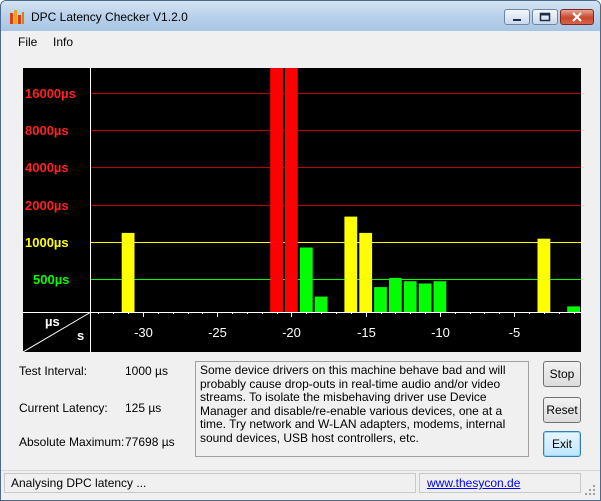 This screenshot has height=501, width=601. I want to click on exit-button: Exit, so click(562, 444).